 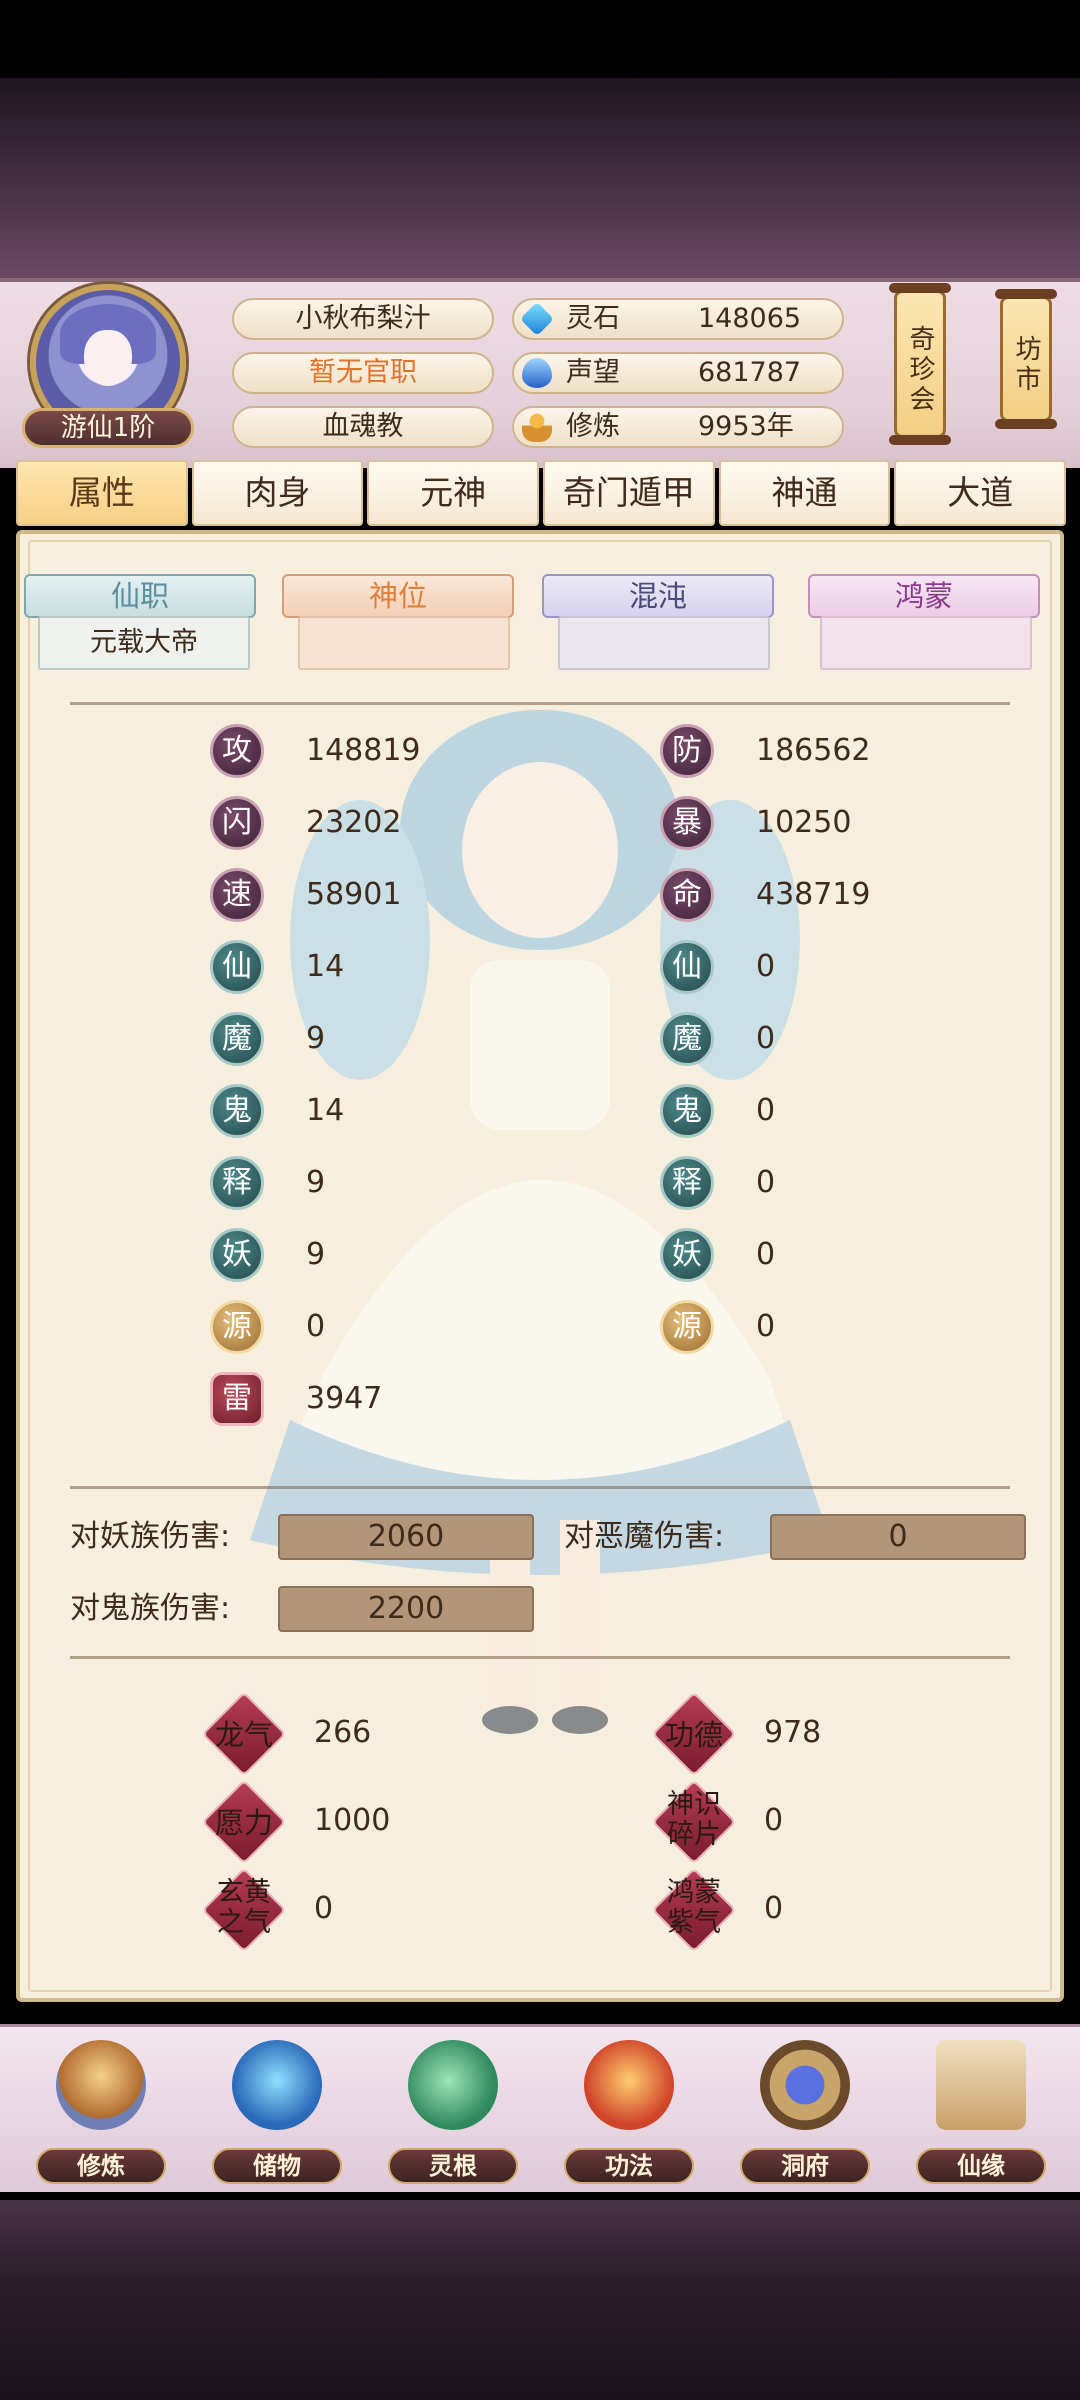 What do you see at coordinates (453, 2085) in the screenshot?
I see `spirit-root-icon` at bounding box center [453, 2085].